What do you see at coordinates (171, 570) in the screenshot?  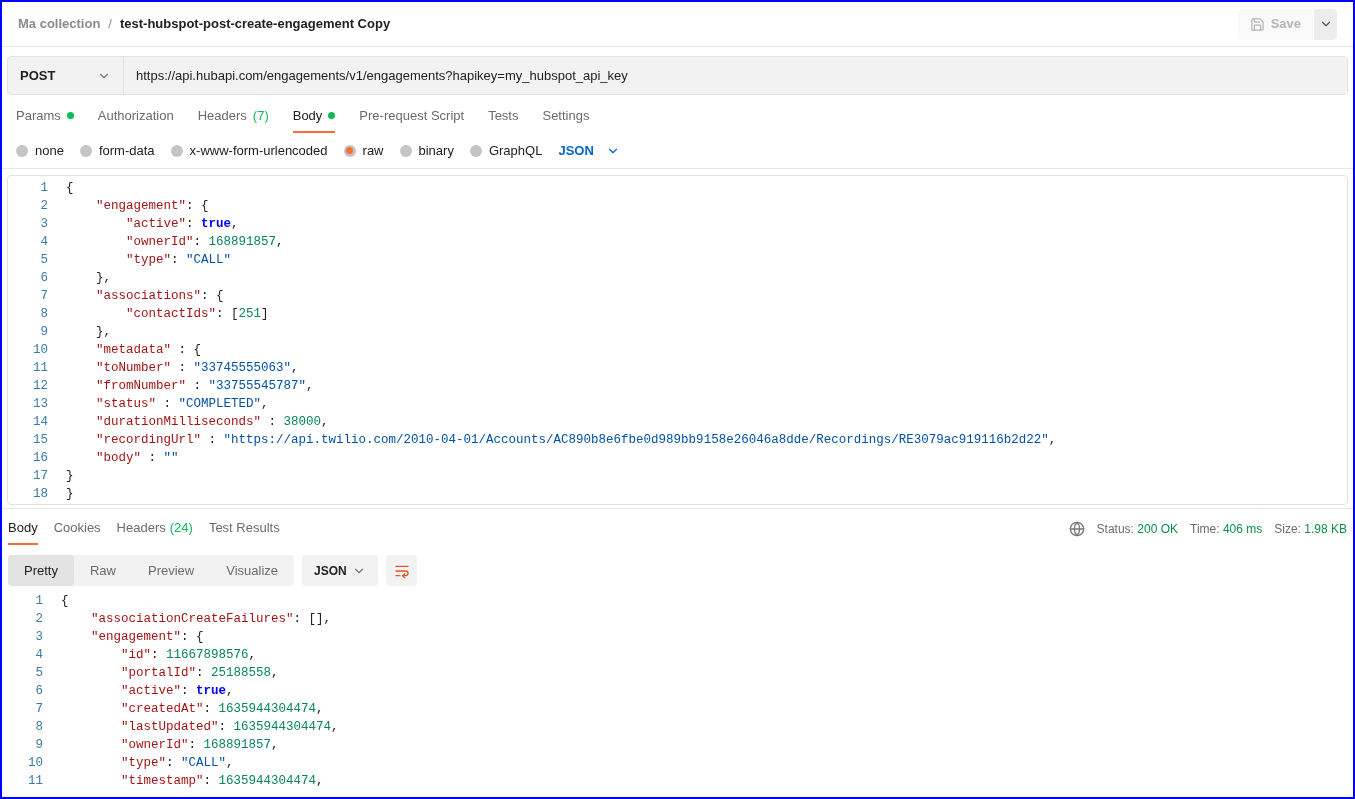 I see `view-mode-tab: Preview` at bounding box center [171, 570].